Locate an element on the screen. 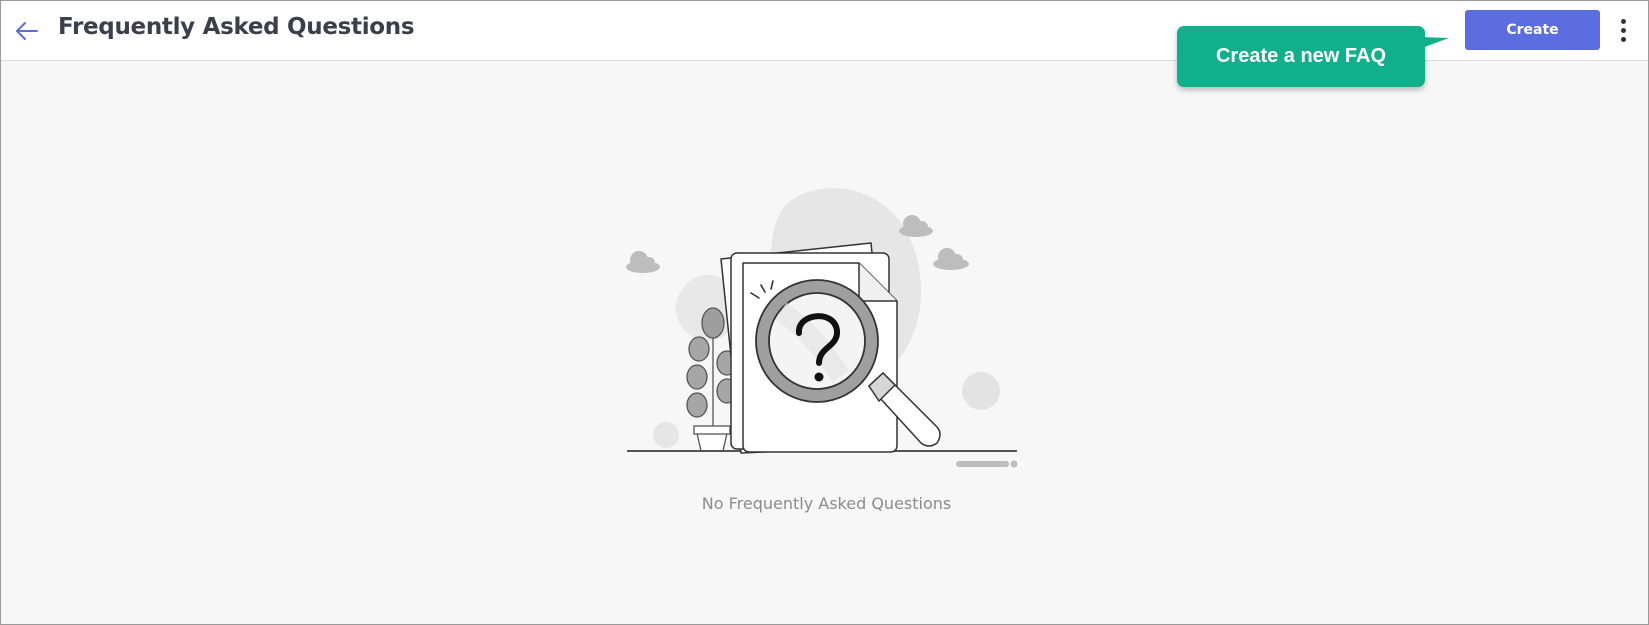  more-options-button is located at coordinates (1623, 31).